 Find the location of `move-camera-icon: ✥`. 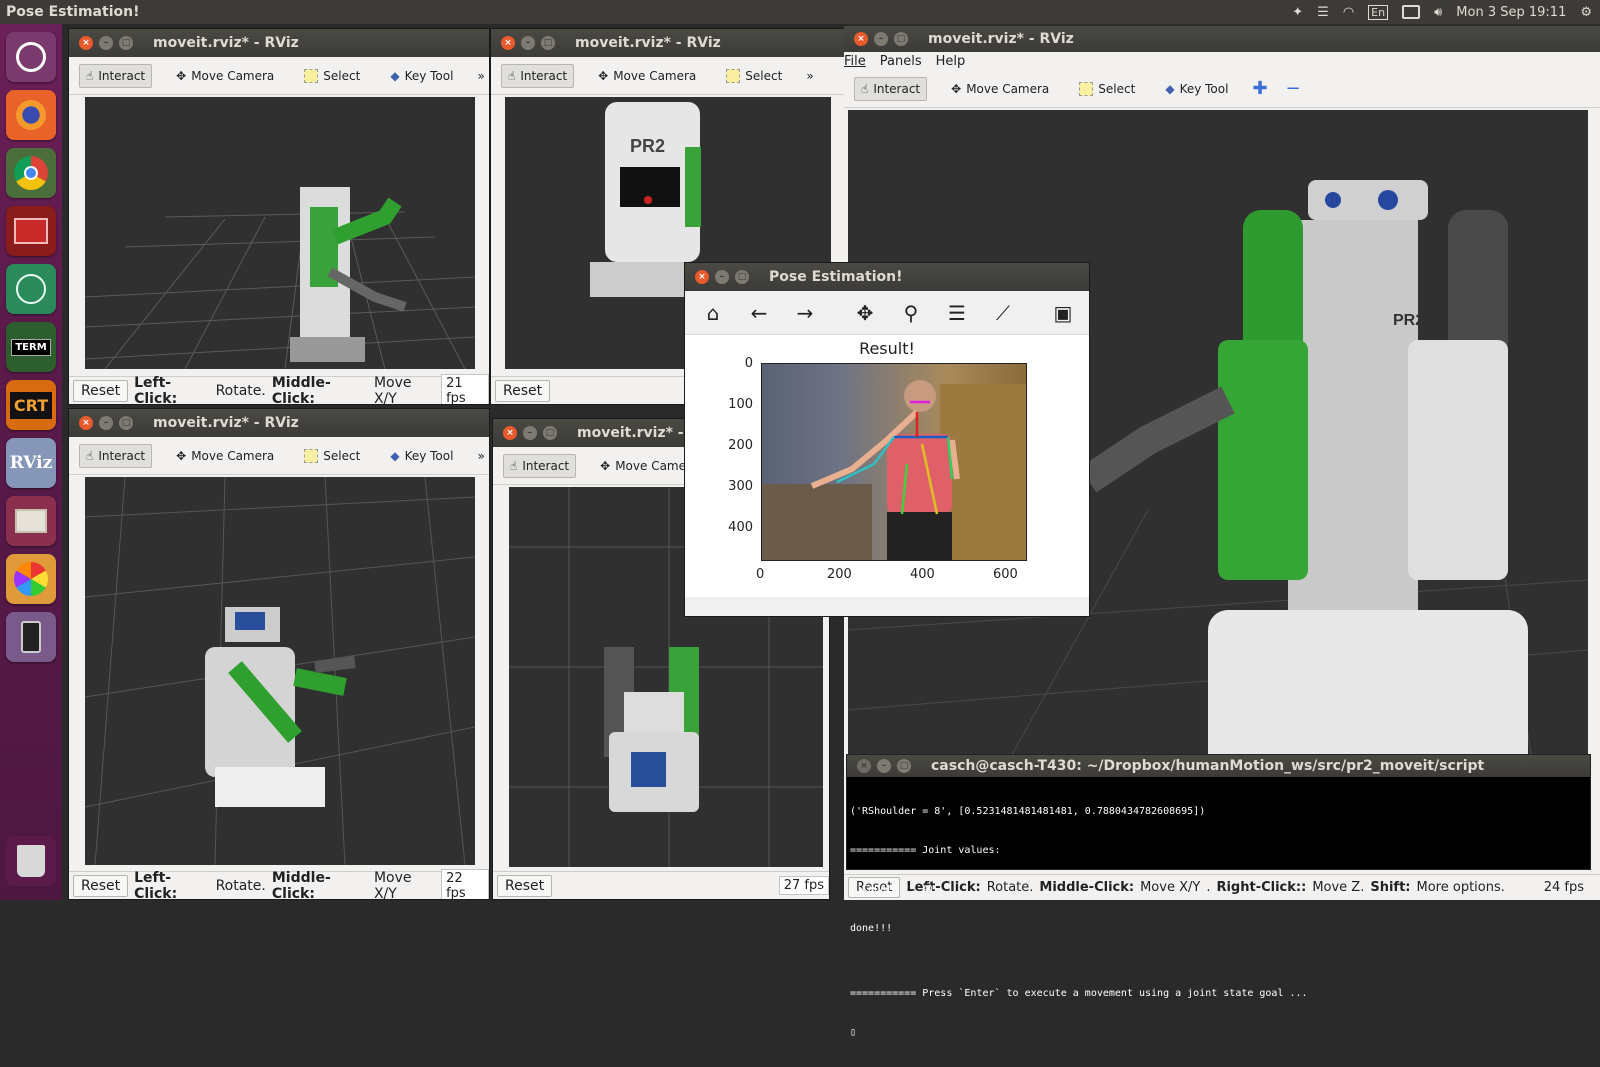

move-camera-icon: ✥ is located at coordinates (956, 88).